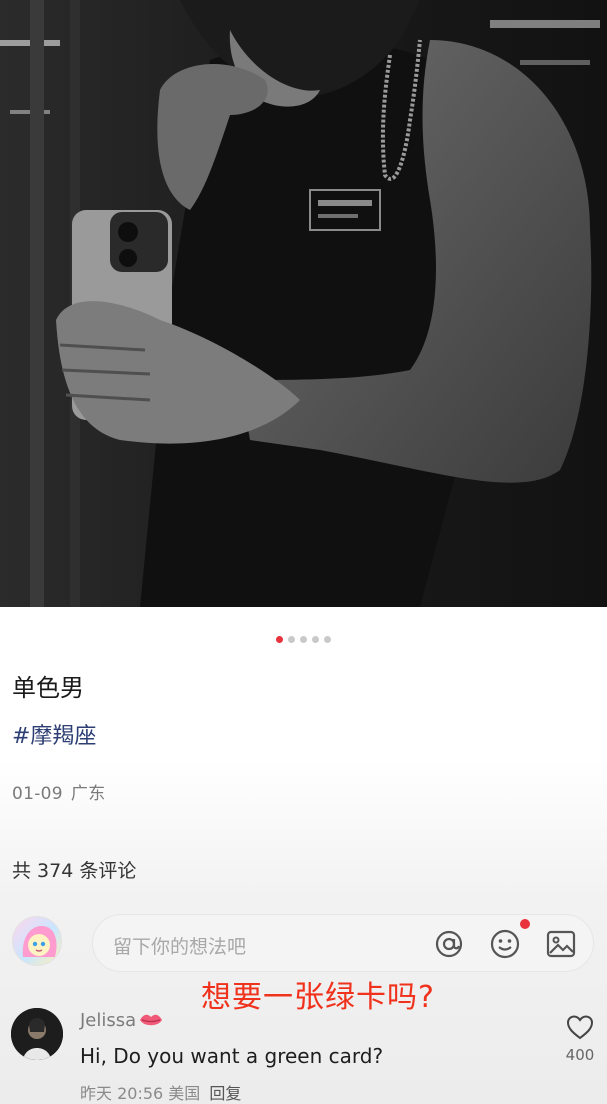 The width and height of the screenshot is (607, 1104). Describe the element at coordinates (505, 944) in the screenshot. I see `emoji-icon` at that location.